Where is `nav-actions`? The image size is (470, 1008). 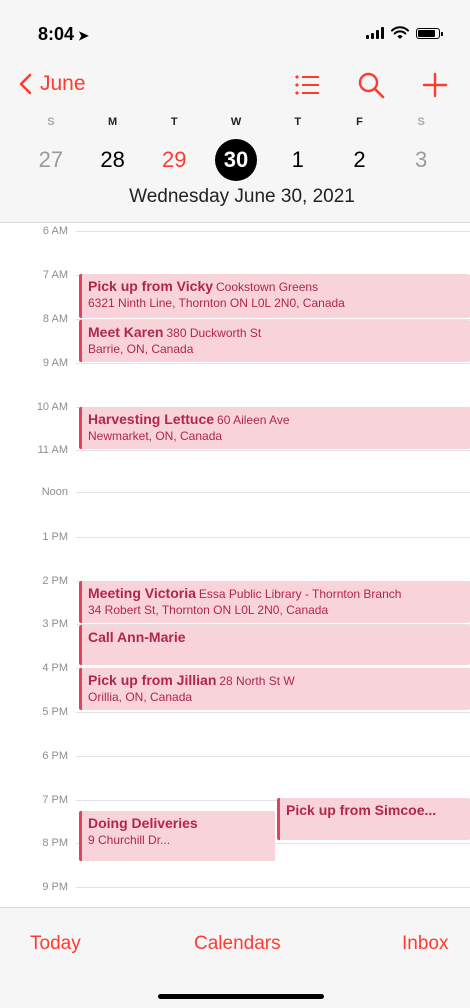 nav-actions is located at coordinates (371, 85).